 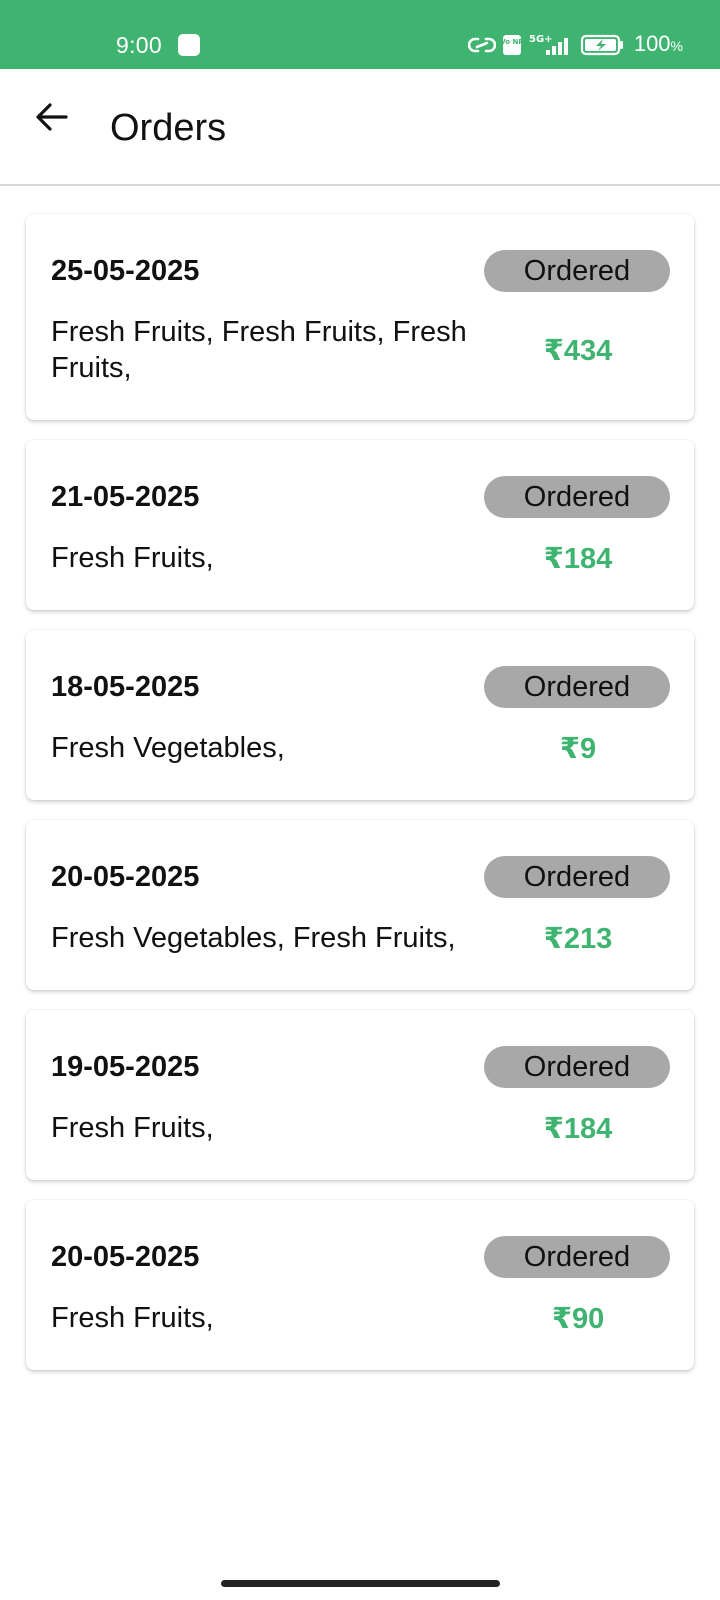 What do you see at coordinates (125, 1067) in the screenshot?
I see `order-date: 19-05-2025` at bounding box center [125, 1067].